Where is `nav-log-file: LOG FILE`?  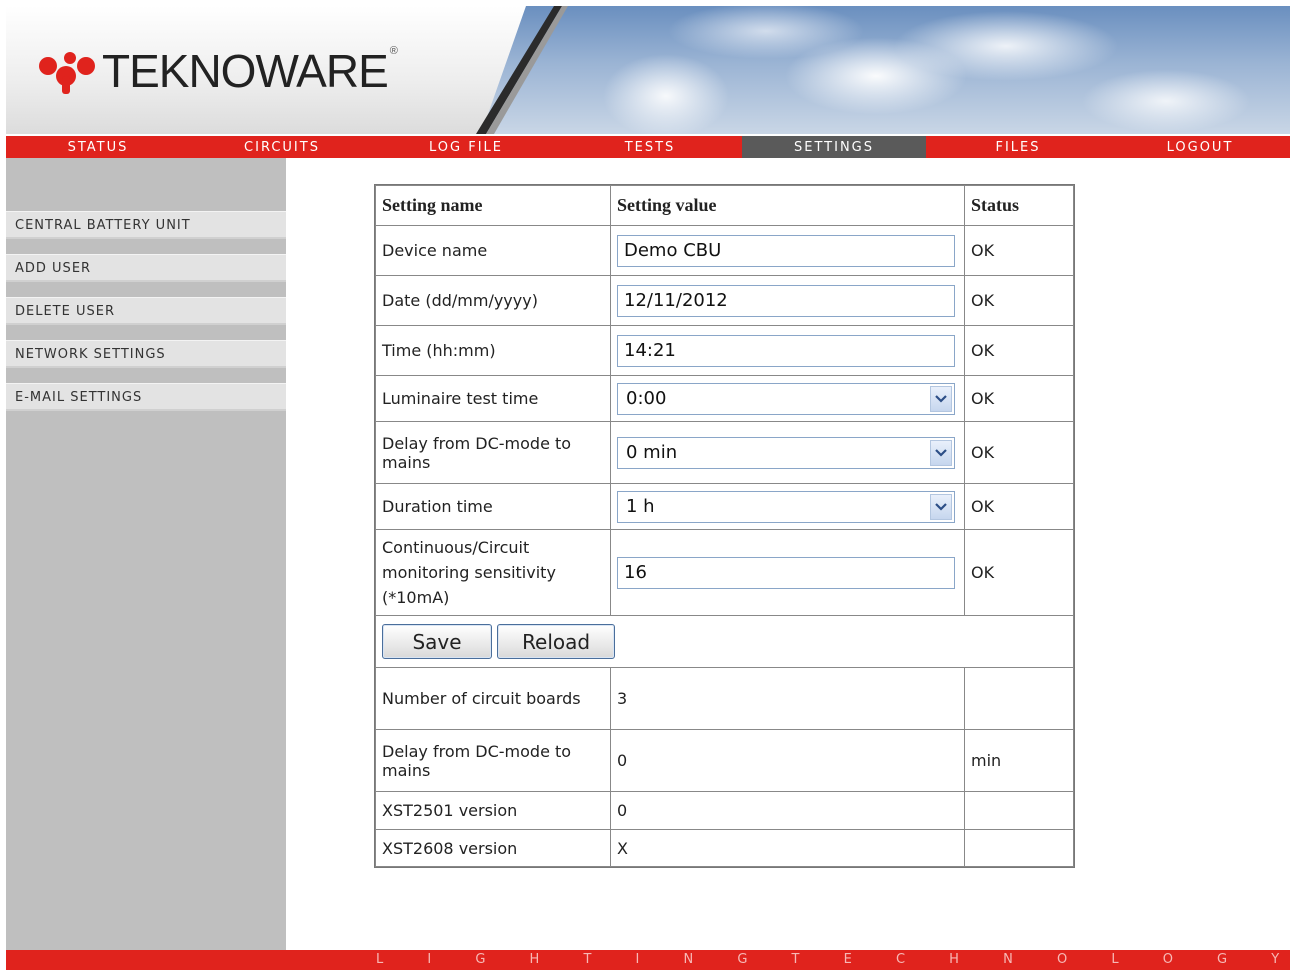
nav-log-file: LOG FILE is located at coordinates (466, 147).